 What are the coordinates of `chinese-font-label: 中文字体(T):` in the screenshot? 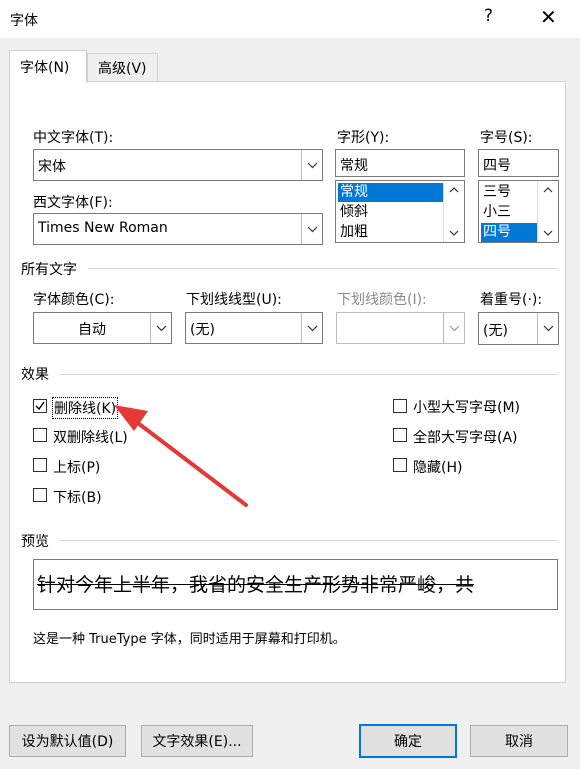 It's located at (73, 138).